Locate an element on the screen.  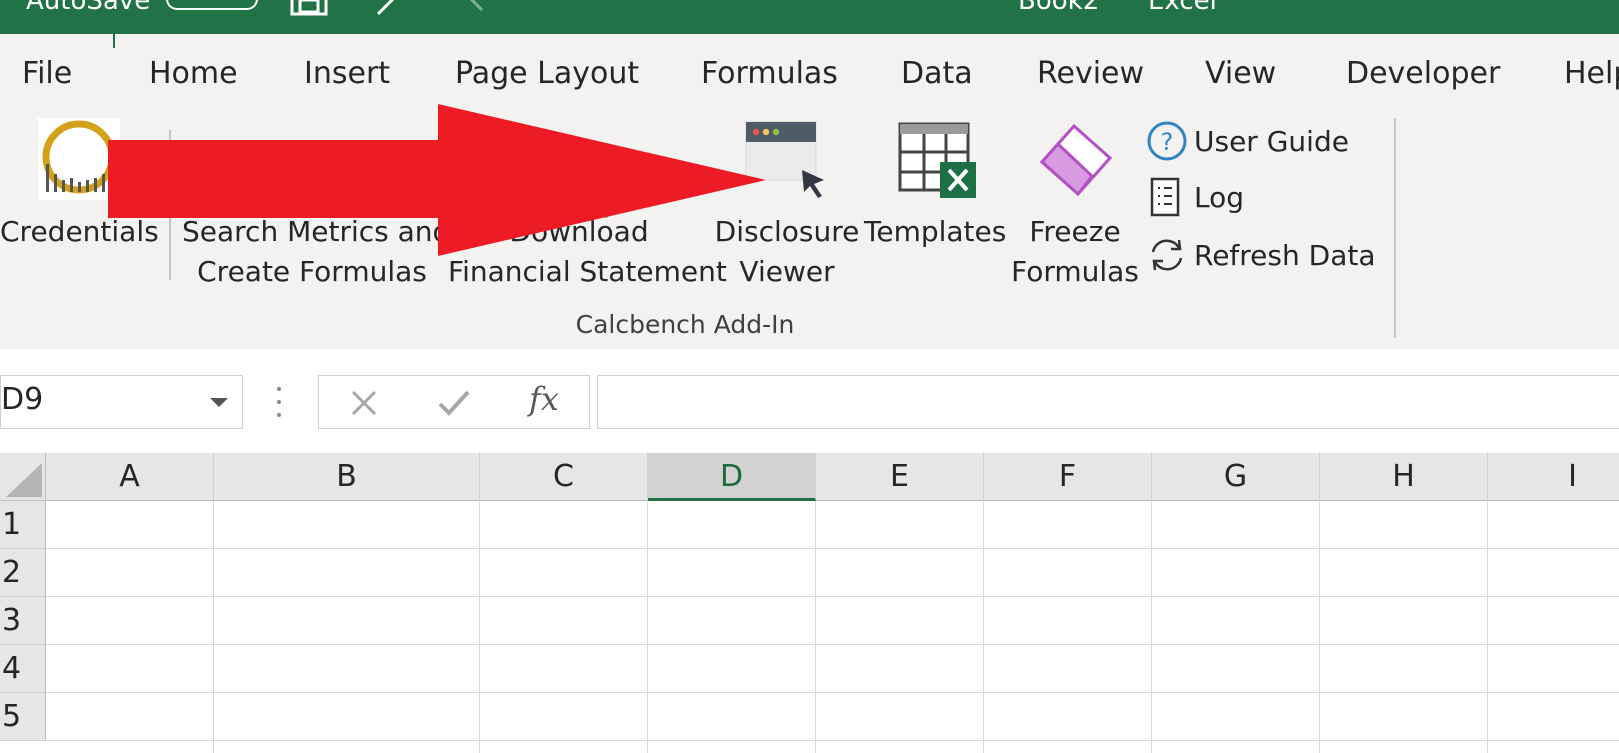
tab-file: File is located at coordinates (47, 73).